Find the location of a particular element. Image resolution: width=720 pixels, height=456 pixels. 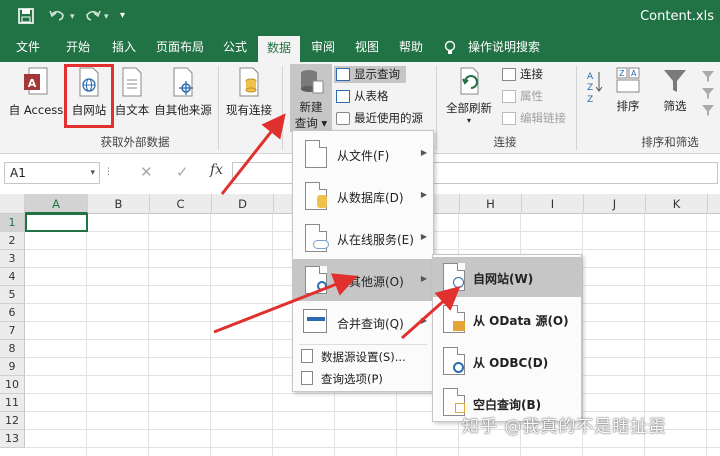

text-file-icon is located at coordinates (132, 82).